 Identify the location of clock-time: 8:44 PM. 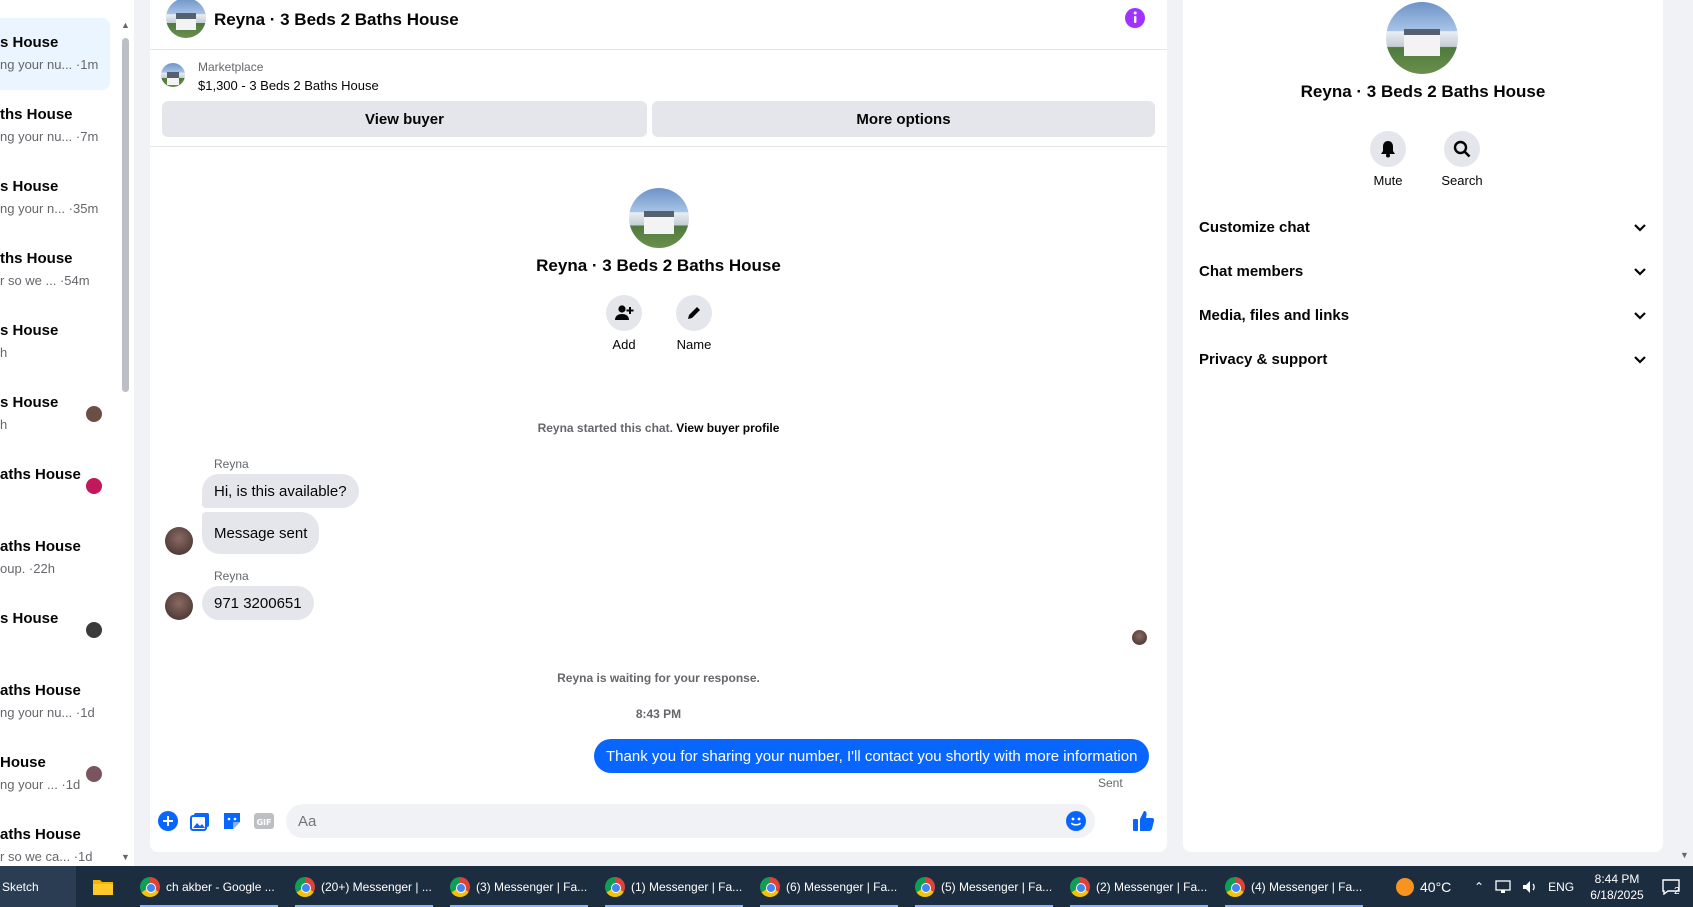
(1617, 878).